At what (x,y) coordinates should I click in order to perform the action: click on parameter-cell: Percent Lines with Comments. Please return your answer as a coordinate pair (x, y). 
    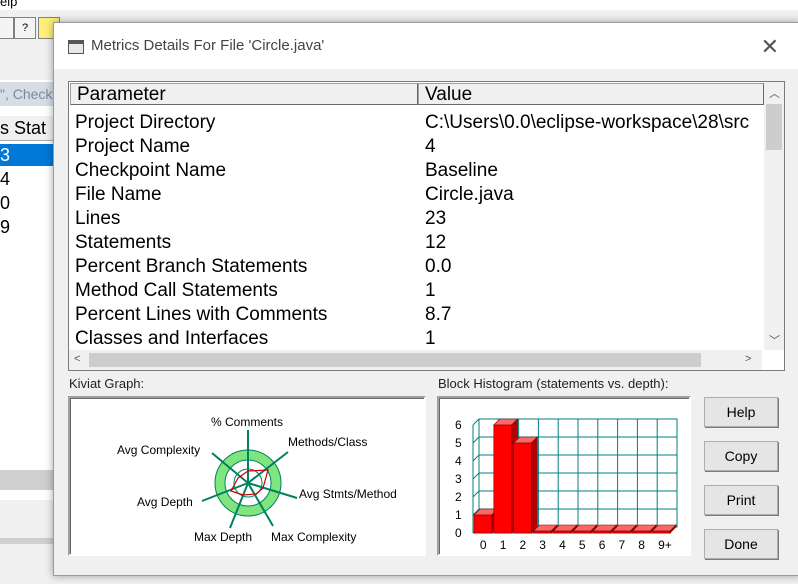
    Looking at the image, I should click on (201, 314).